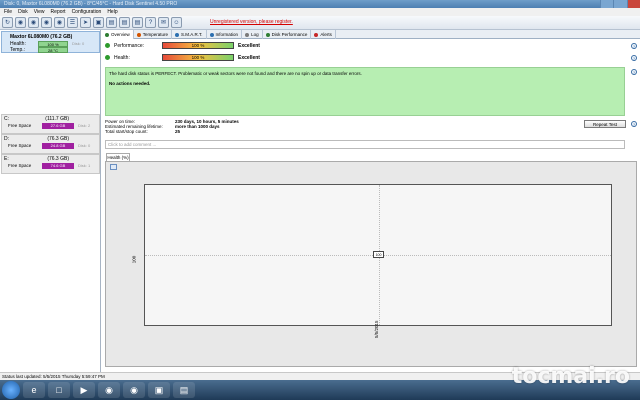  I want to click on maximize-button, so click(620, 4).